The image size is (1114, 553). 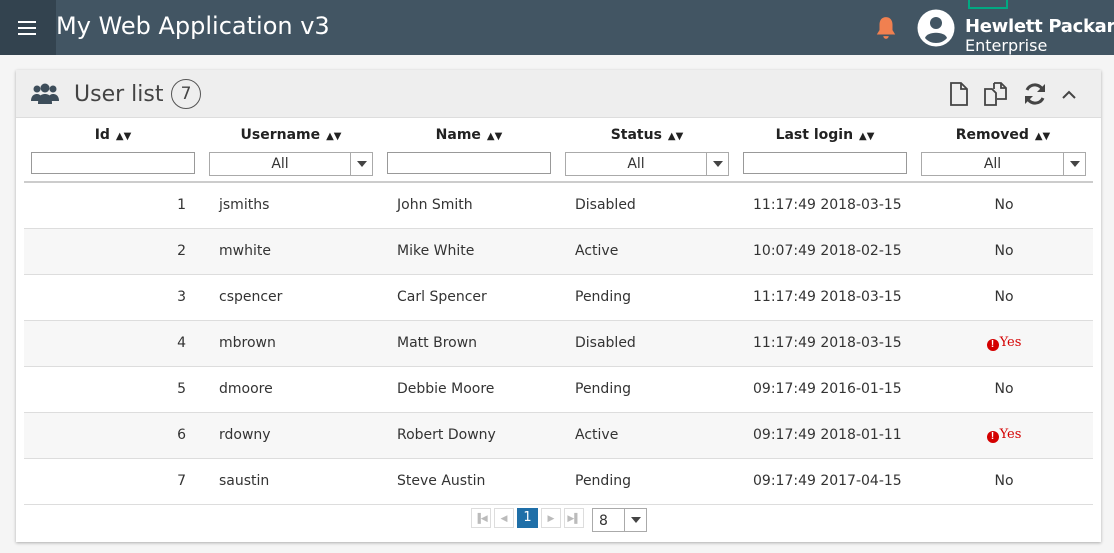 I want to click on hamburger-icon, so click(x=27, y=27).